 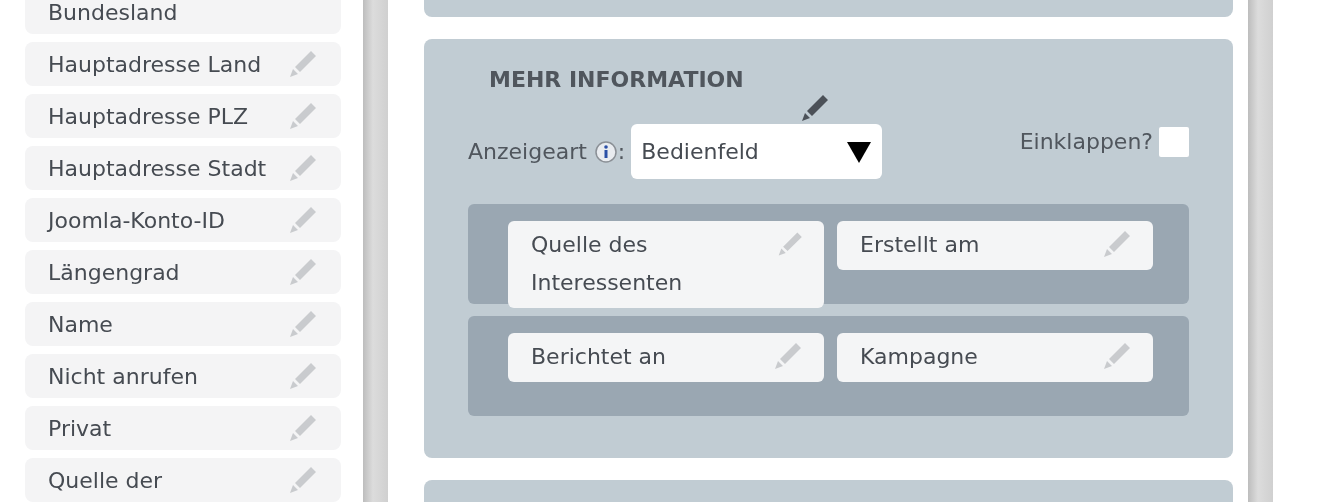 What do you see at coordinates (114, 272) in the screenshot?
I see `field-label: Längengrad` at bounding box center [114, 272].